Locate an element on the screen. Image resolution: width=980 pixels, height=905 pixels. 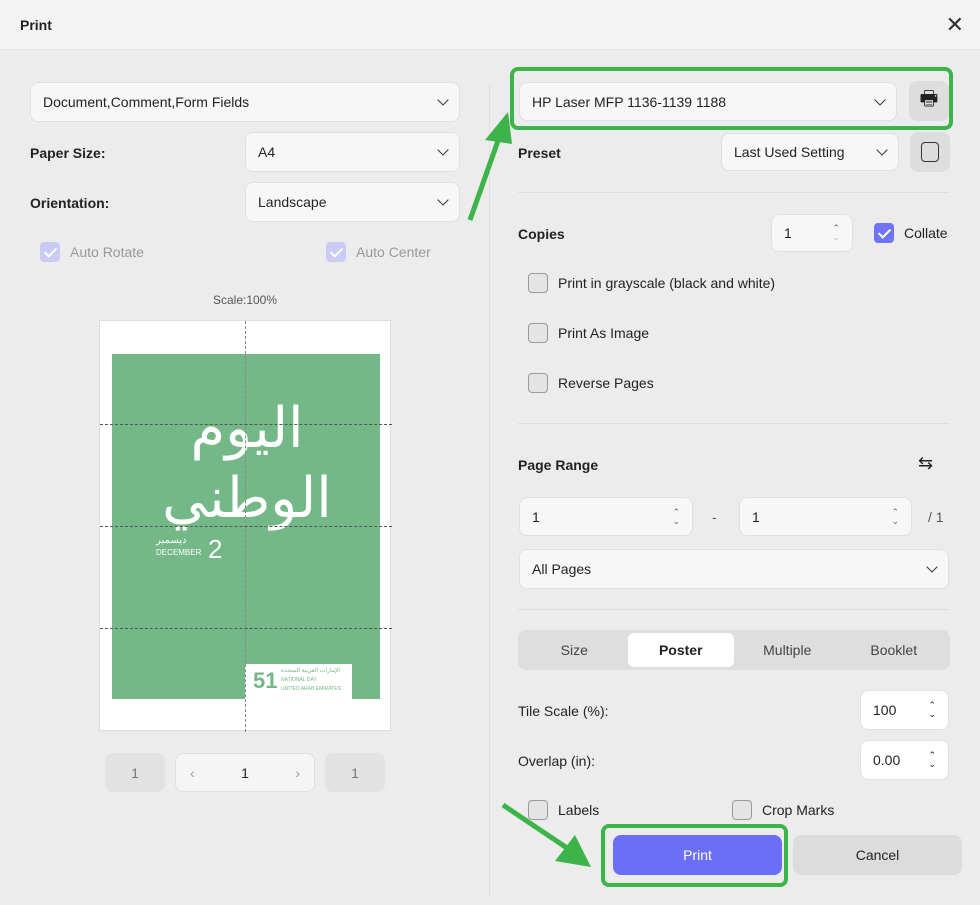
range-to-stepper: 1 ⌃ ⌄ is located at coordinates (825, 516).